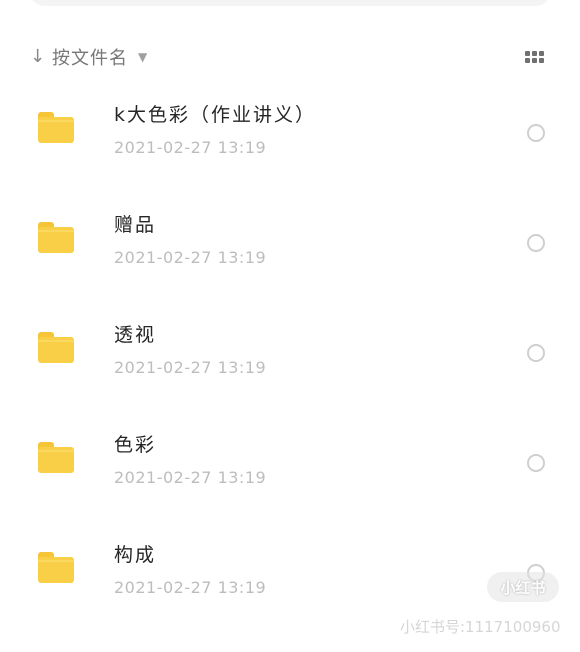 This screenshot has height=652, width=580. Describe the element at coordinates (135, 335) in the screenshot. I see `file-name: 透视` at that location.